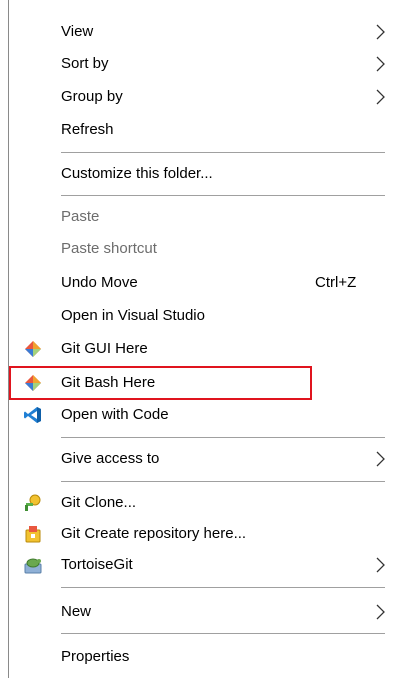 This screenshot has width=399, height=678. Describe the element at coordinates (110, 458) in the screenshot. I see `menu-item-label: Give access to` at that location.